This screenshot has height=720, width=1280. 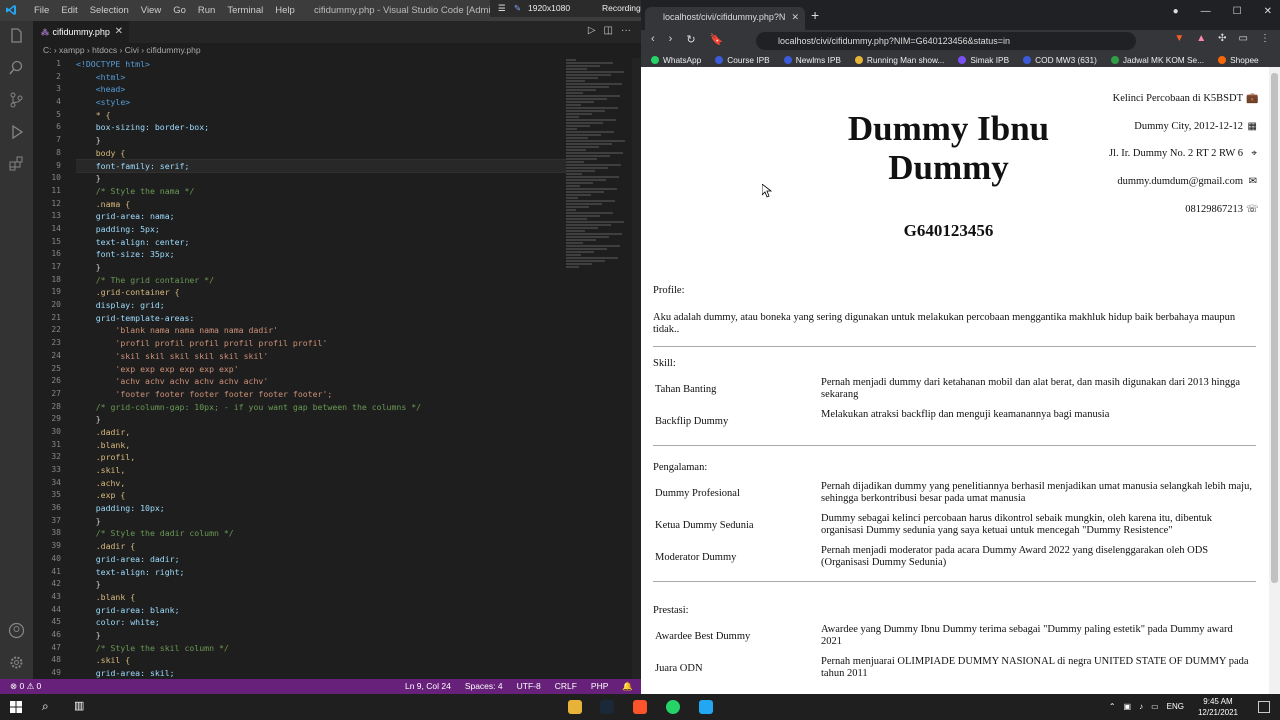 What do you see at coordinates (321, 77) in the screenshot?
I see `code-line: <html>` at bounding box center [321, 77].